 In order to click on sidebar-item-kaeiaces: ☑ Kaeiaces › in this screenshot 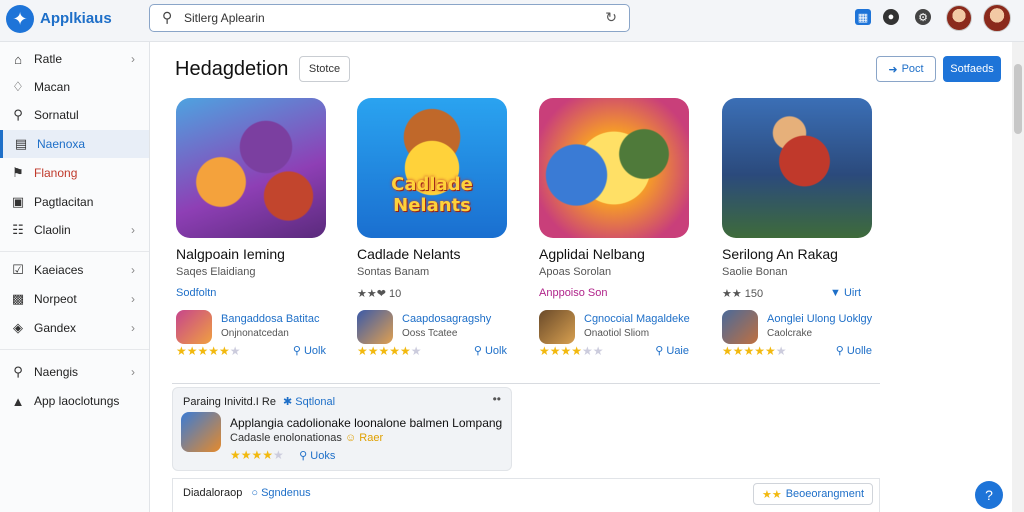, I will do `click(74, 270)`.